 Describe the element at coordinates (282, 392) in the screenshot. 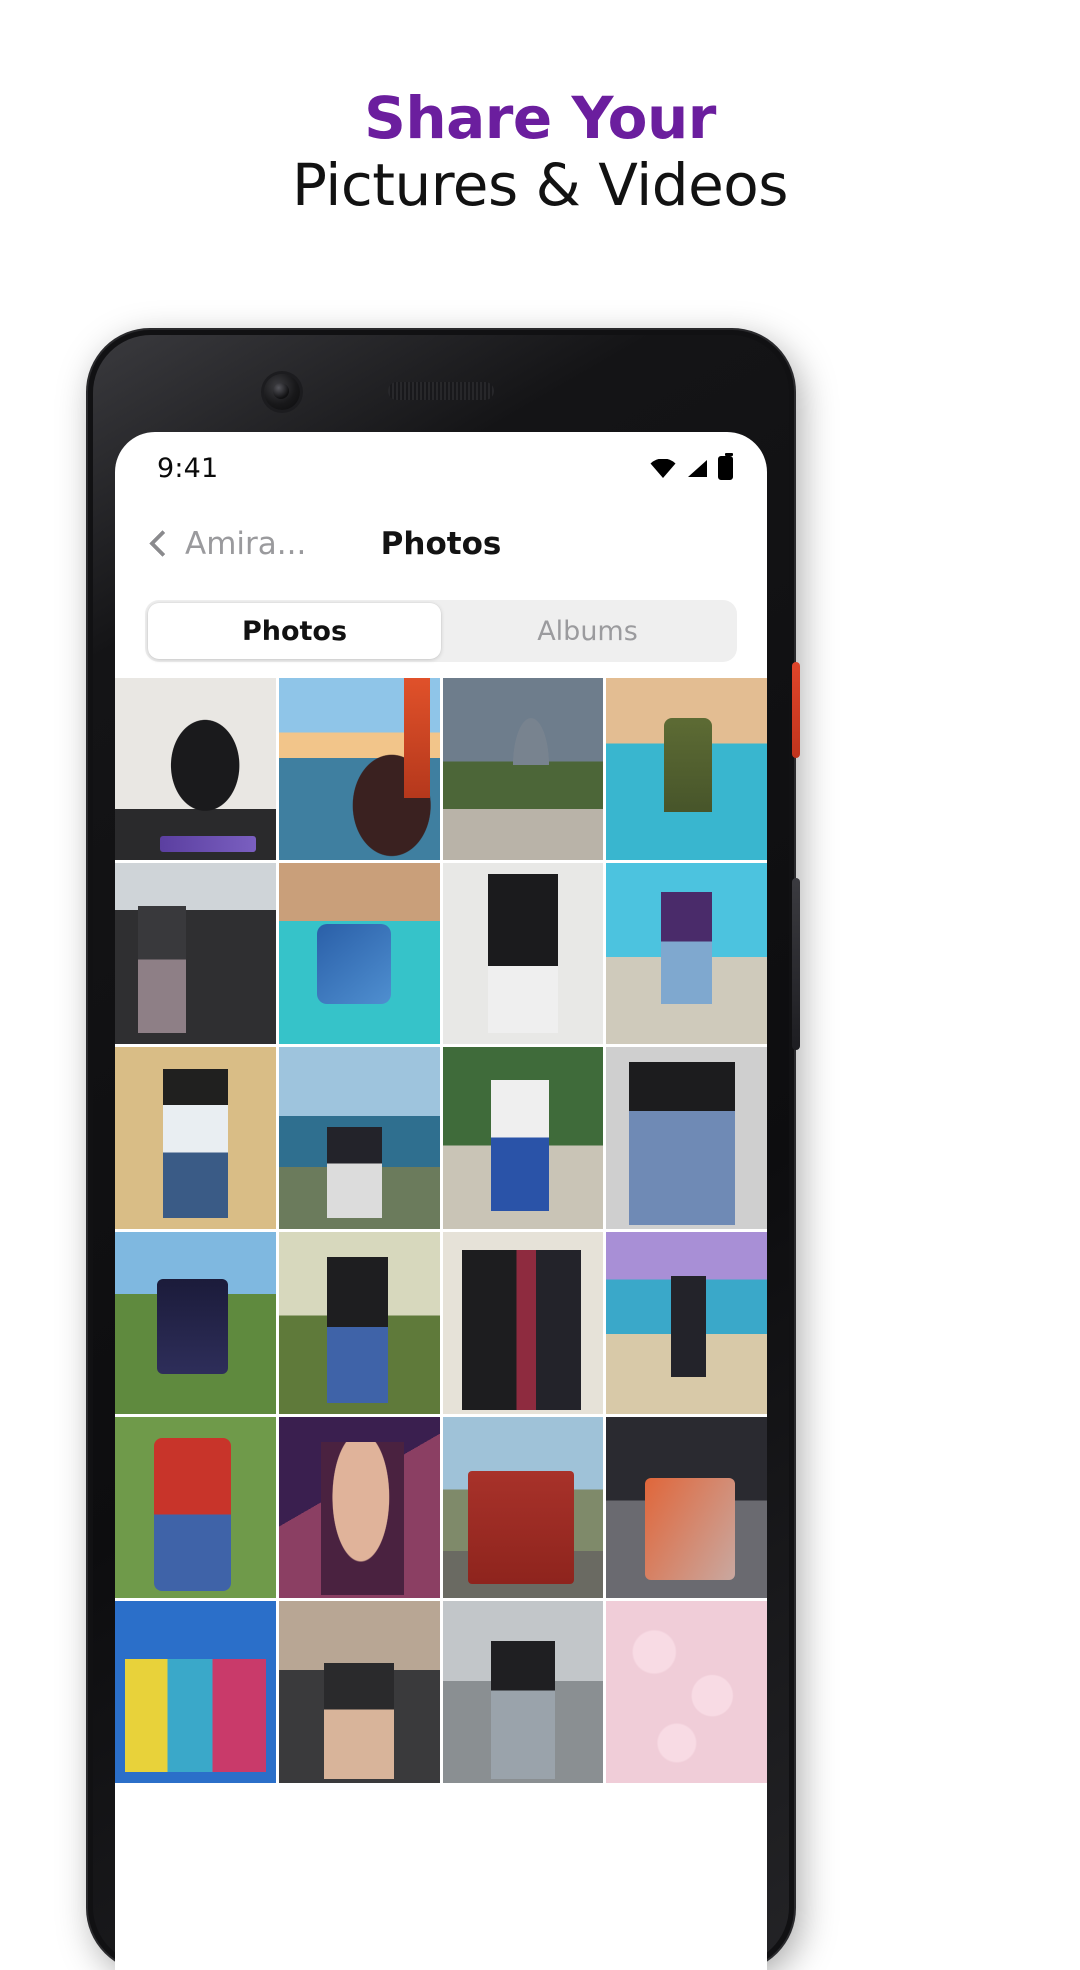

I see `front-camera-icon` at that location.